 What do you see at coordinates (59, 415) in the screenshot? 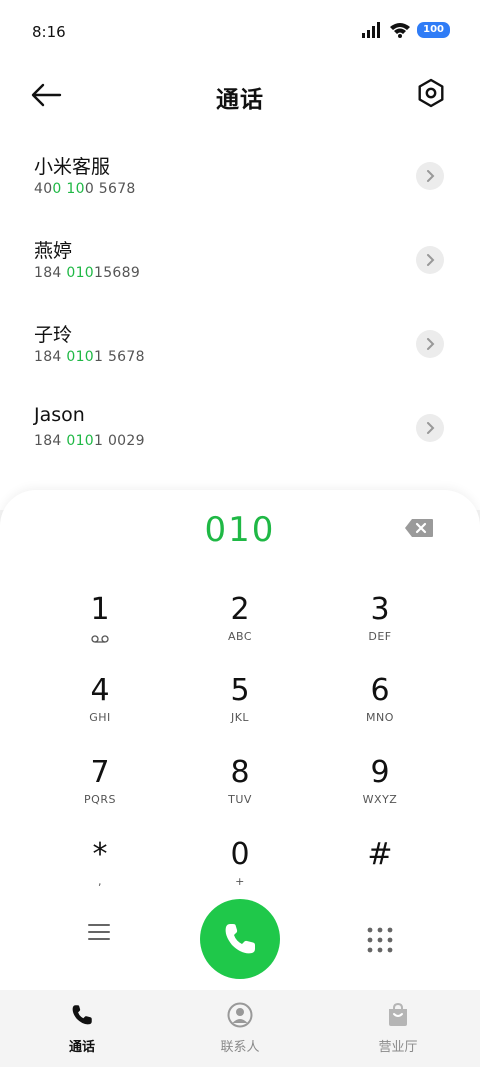
I see `contact-name: Jason` at bounding box center [59, 415].